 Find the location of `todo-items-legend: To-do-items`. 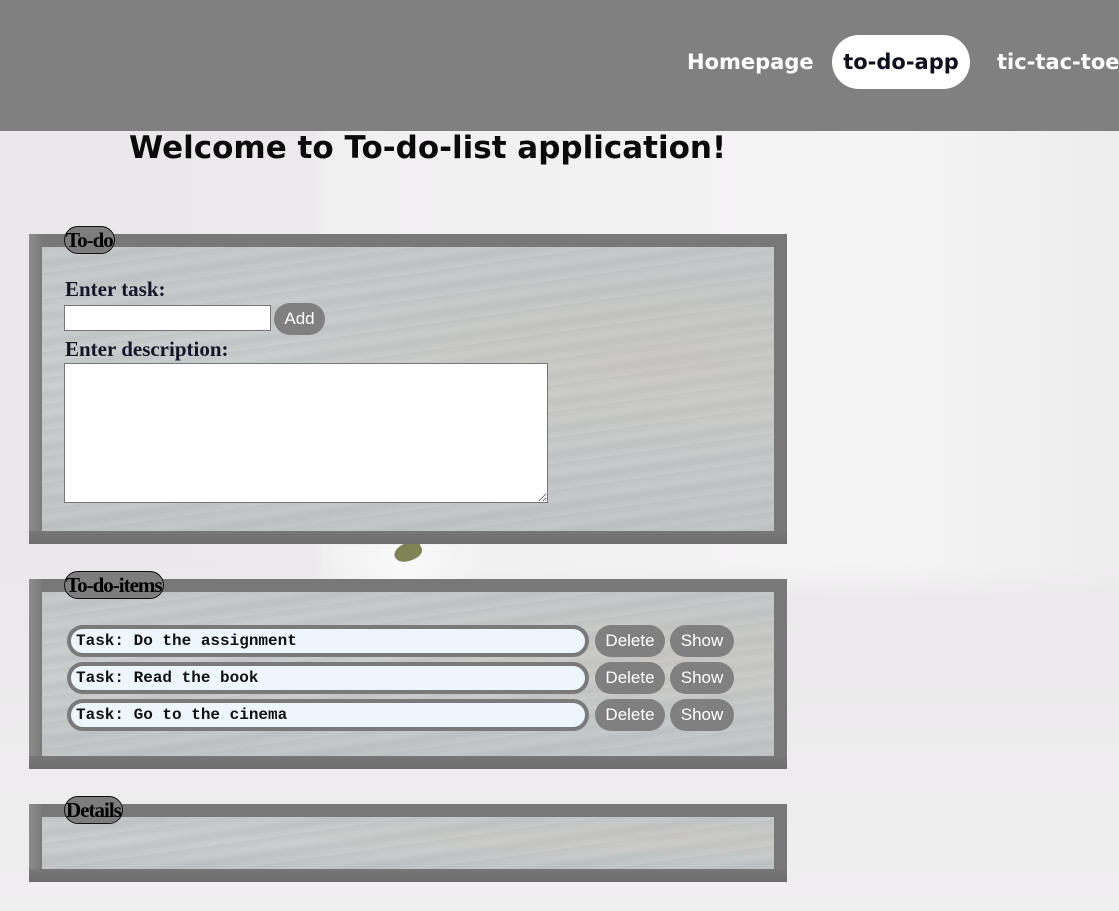

todo-items-legend: To-do-items is located at coordinates (114, 585).